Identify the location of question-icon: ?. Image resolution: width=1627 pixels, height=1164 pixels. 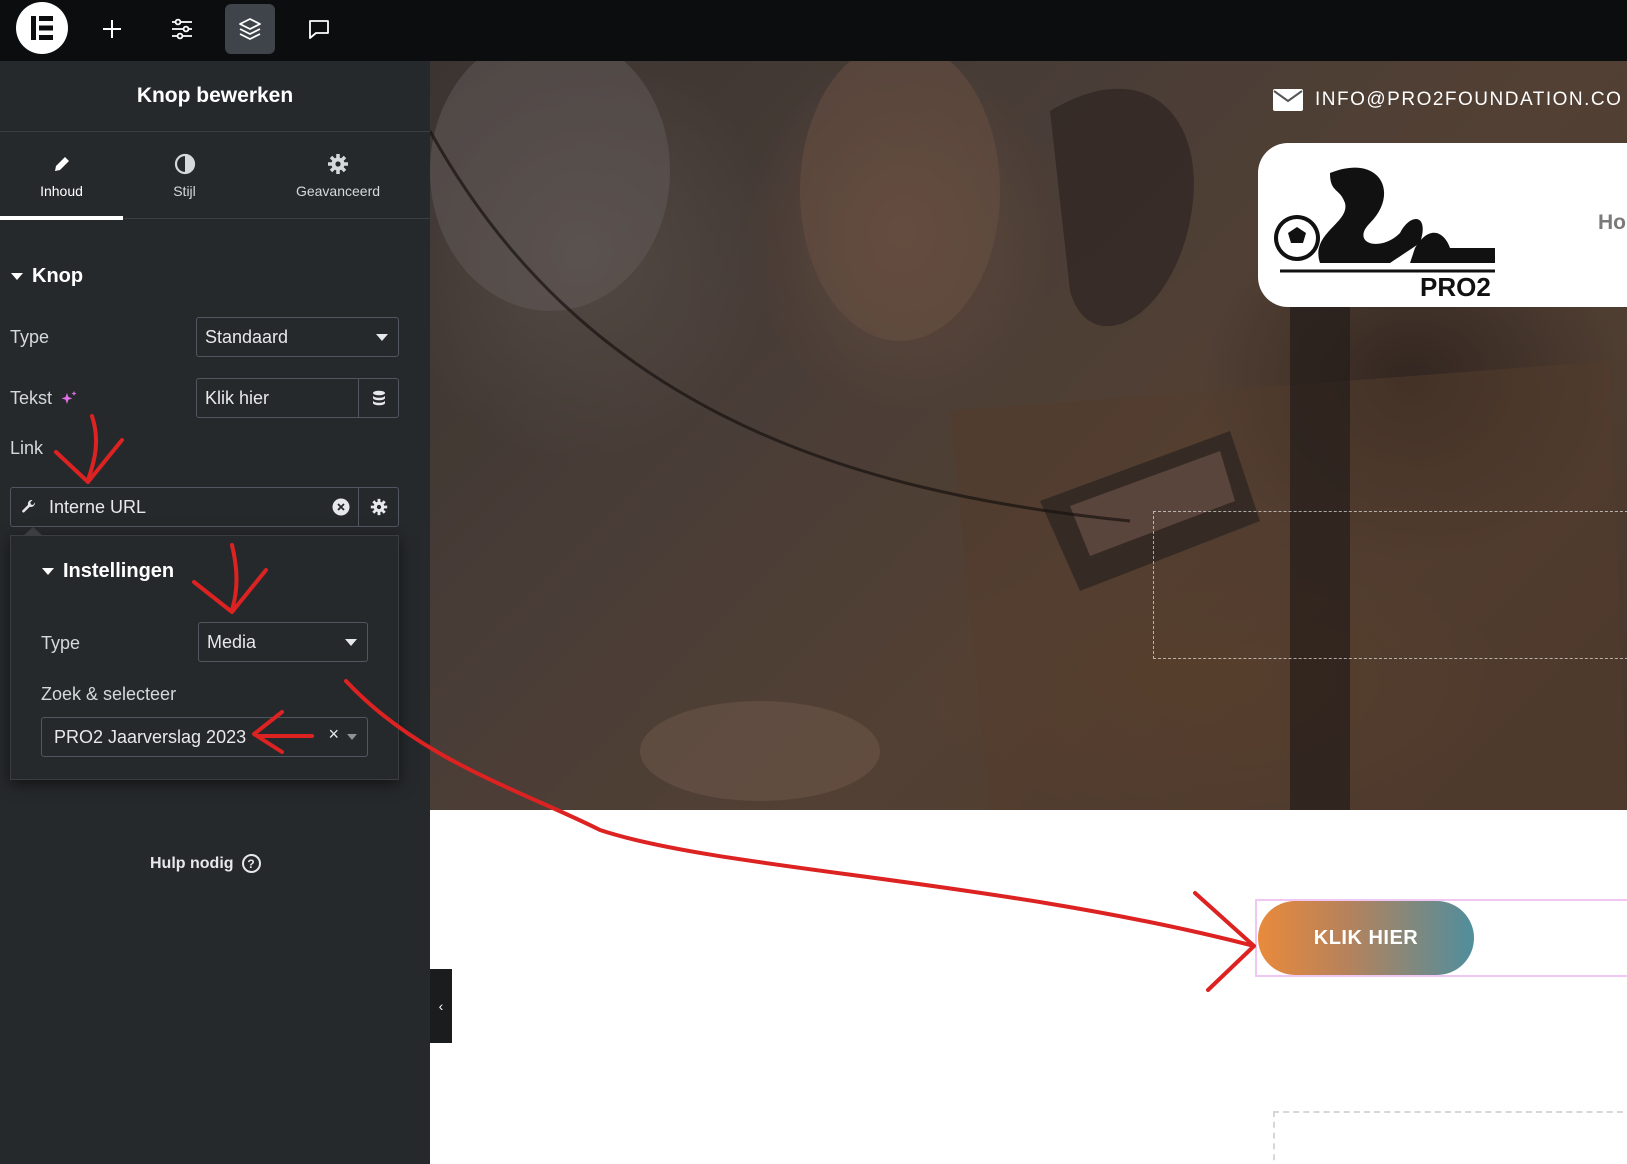
(251, 863).